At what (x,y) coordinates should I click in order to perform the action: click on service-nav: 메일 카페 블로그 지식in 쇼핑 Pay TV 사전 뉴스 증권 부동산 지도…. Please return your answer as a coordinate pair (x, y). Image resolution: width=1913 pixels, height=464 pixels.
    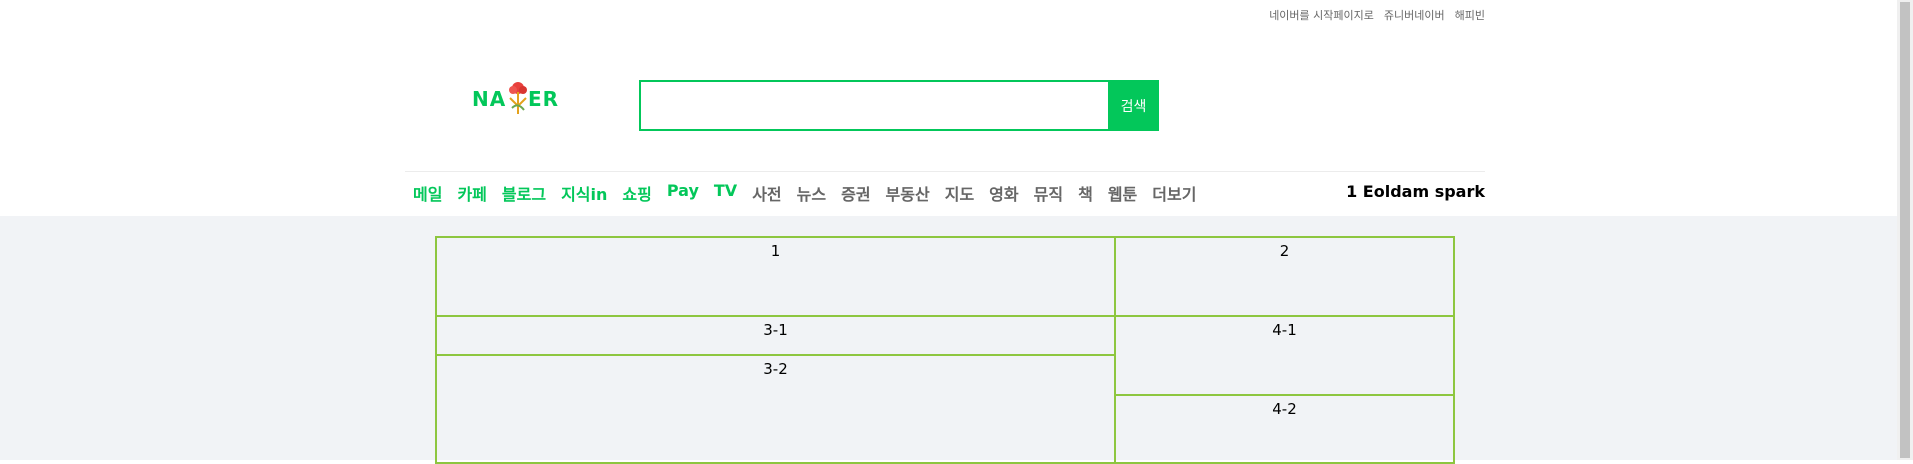
    Looking at the image, I should click on (812, 193).